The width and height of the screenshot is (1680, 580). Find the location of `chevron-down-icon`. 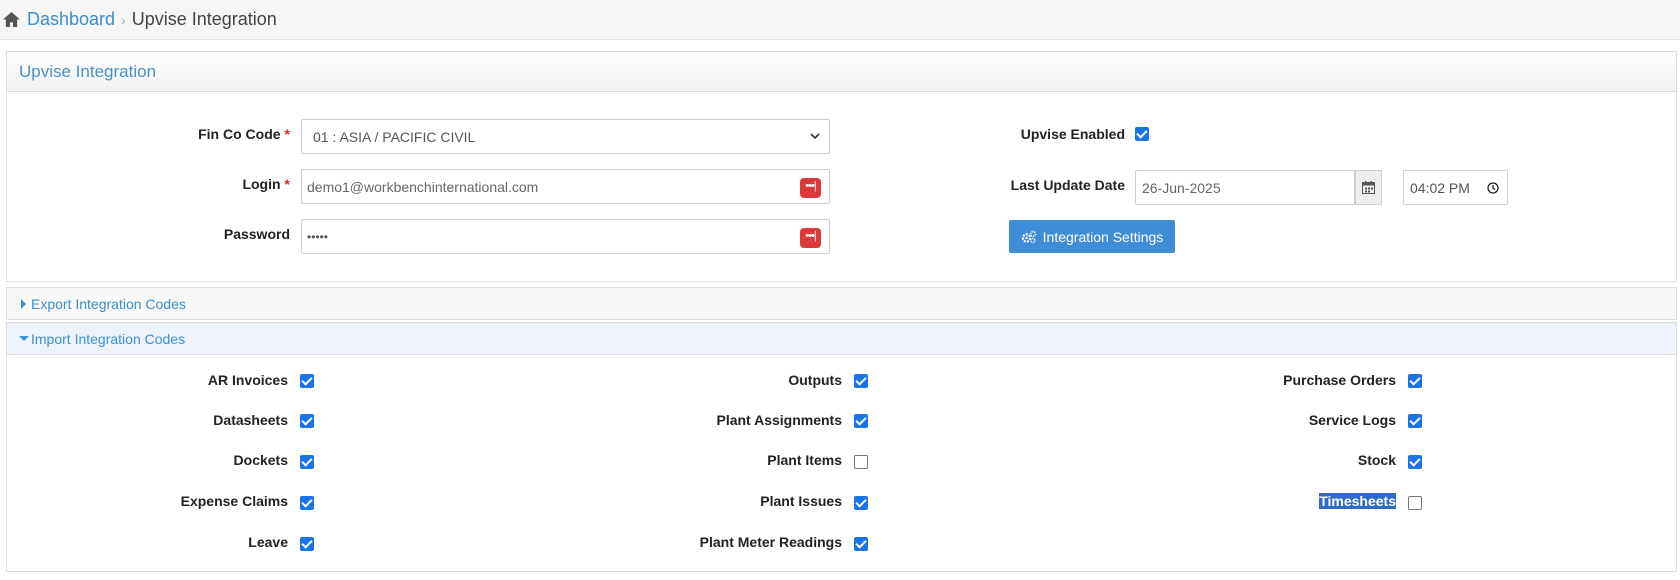

chevron-down-icon is located at coordinates (815, 136).